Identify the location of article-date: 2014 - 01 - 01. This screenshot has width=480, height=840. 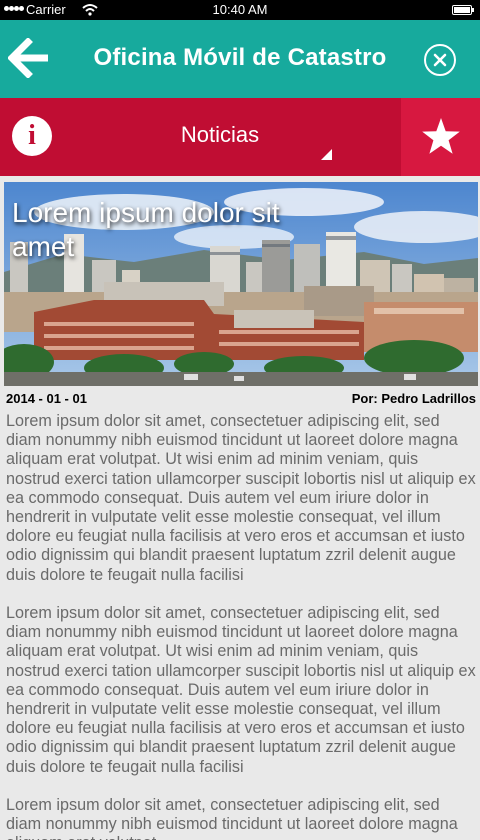
(46, 398).